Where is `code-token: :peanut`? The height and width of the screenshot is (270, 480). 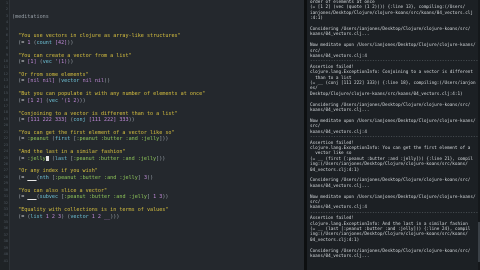 code-token: :peanut is located at coordinates (39, 139).